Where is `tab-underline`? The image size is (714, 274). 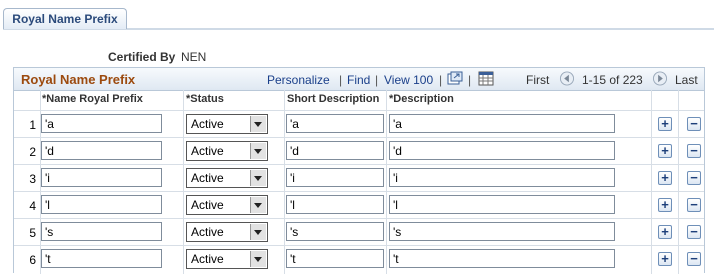 tab-underline is located at coordinates (65, 29).